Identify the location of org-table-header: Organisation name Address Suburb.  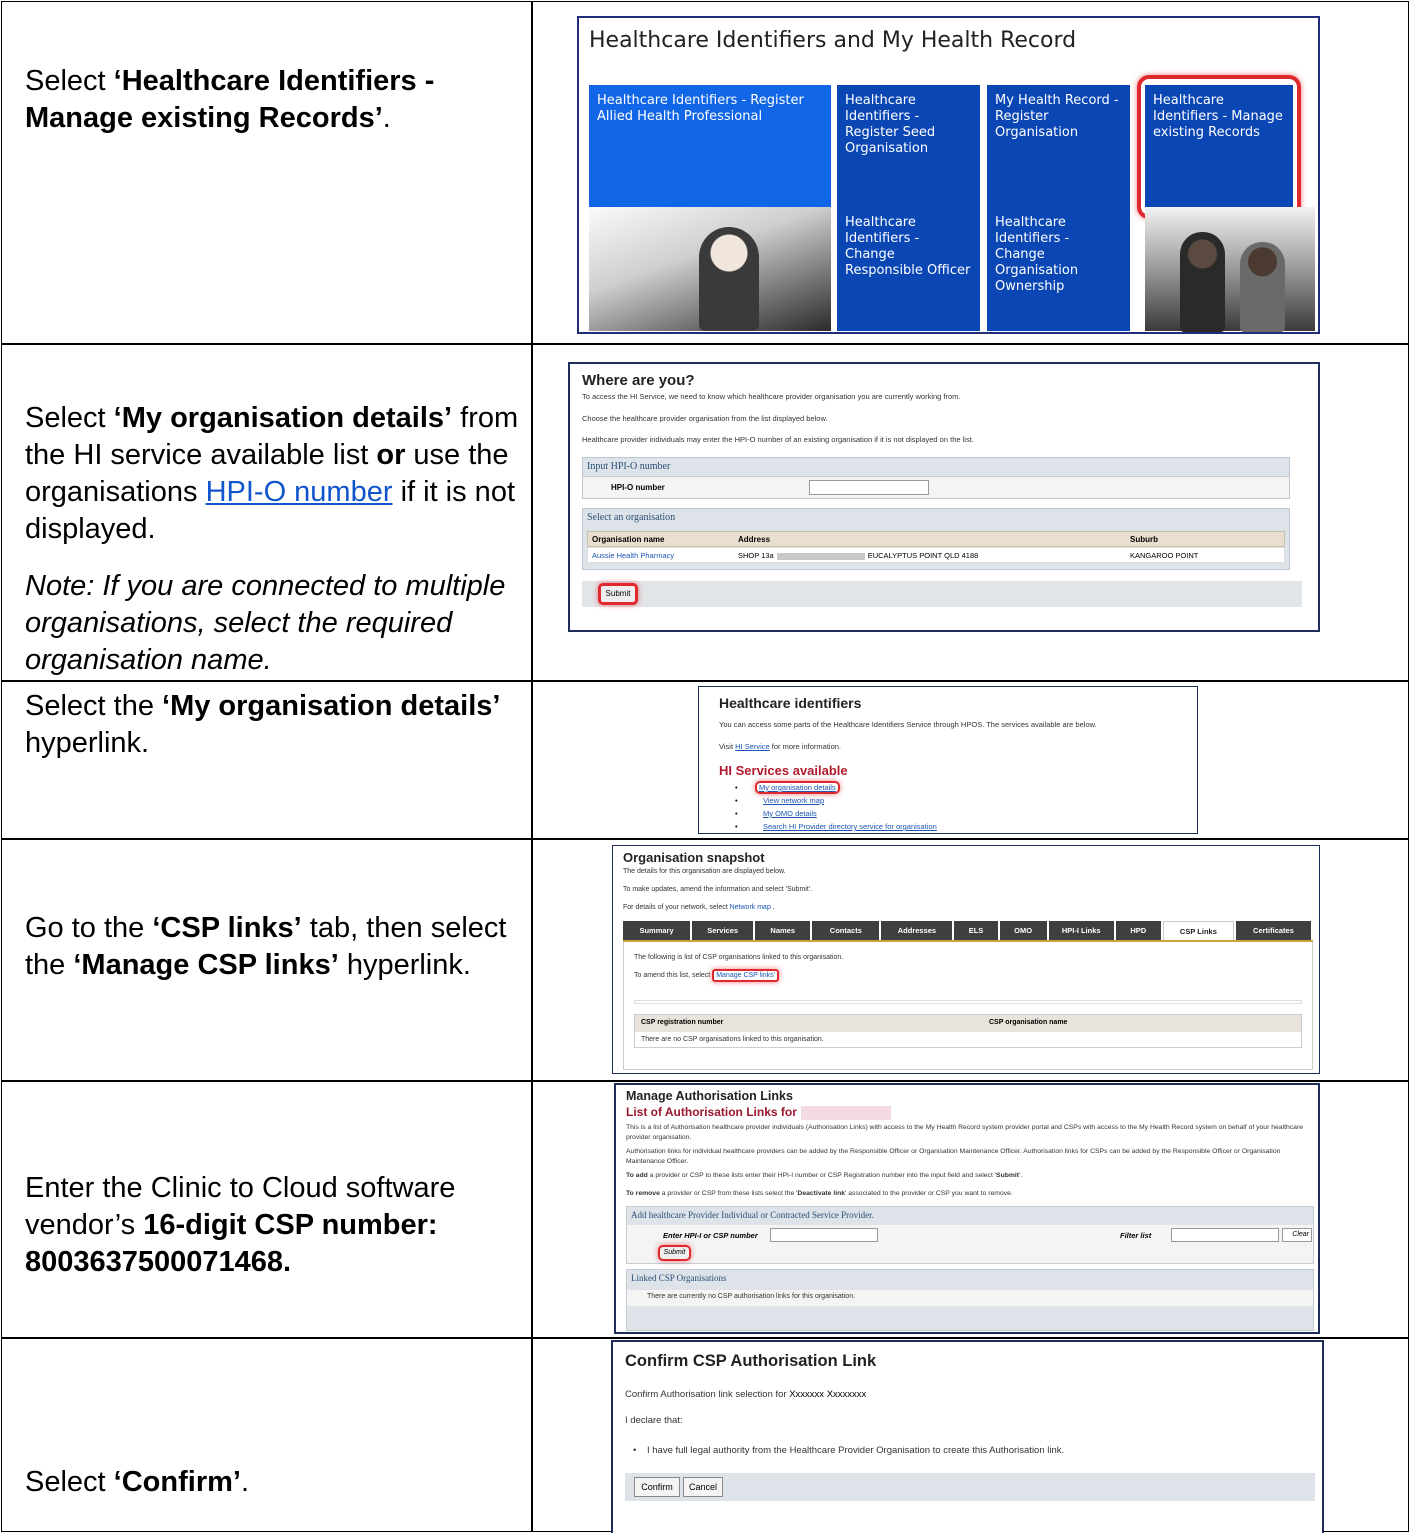
(936, 539).